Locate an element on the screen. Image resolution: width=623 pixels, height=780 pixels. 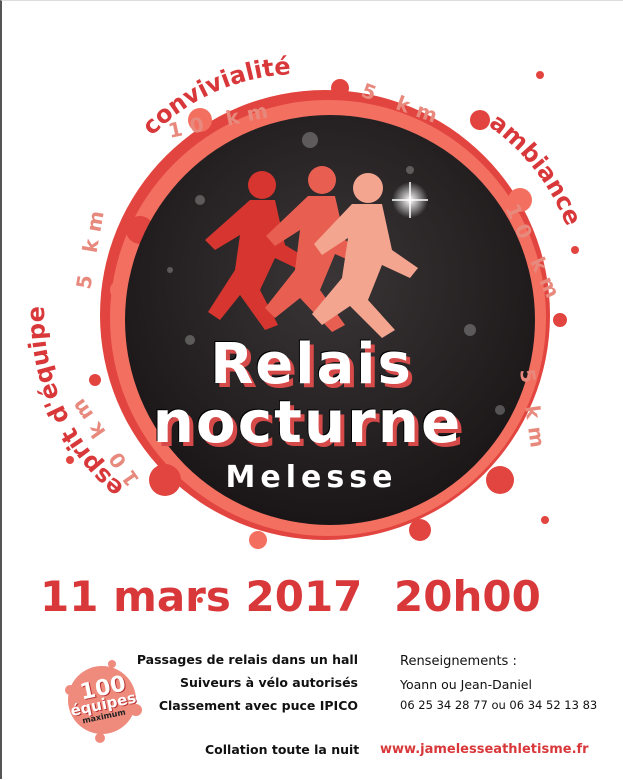
event-title-line2: nocturne is located at coordinates (307, 422).